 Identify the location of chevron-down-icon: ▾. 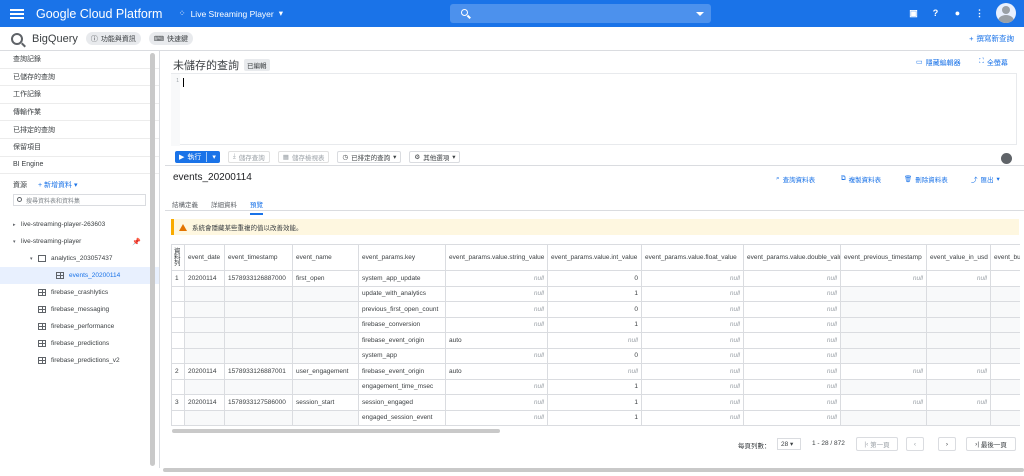
(214, 157).